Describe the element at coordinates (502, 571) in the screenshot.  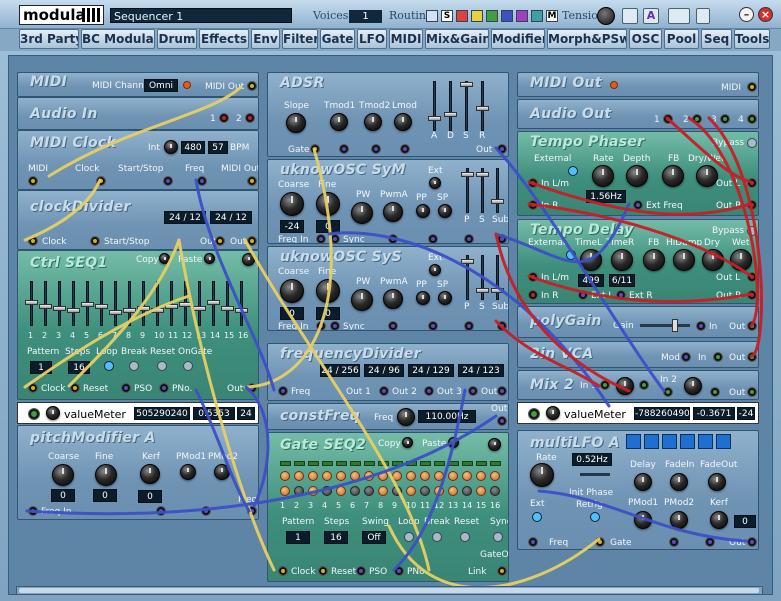
I see `gseq-gateout-port` at that location.